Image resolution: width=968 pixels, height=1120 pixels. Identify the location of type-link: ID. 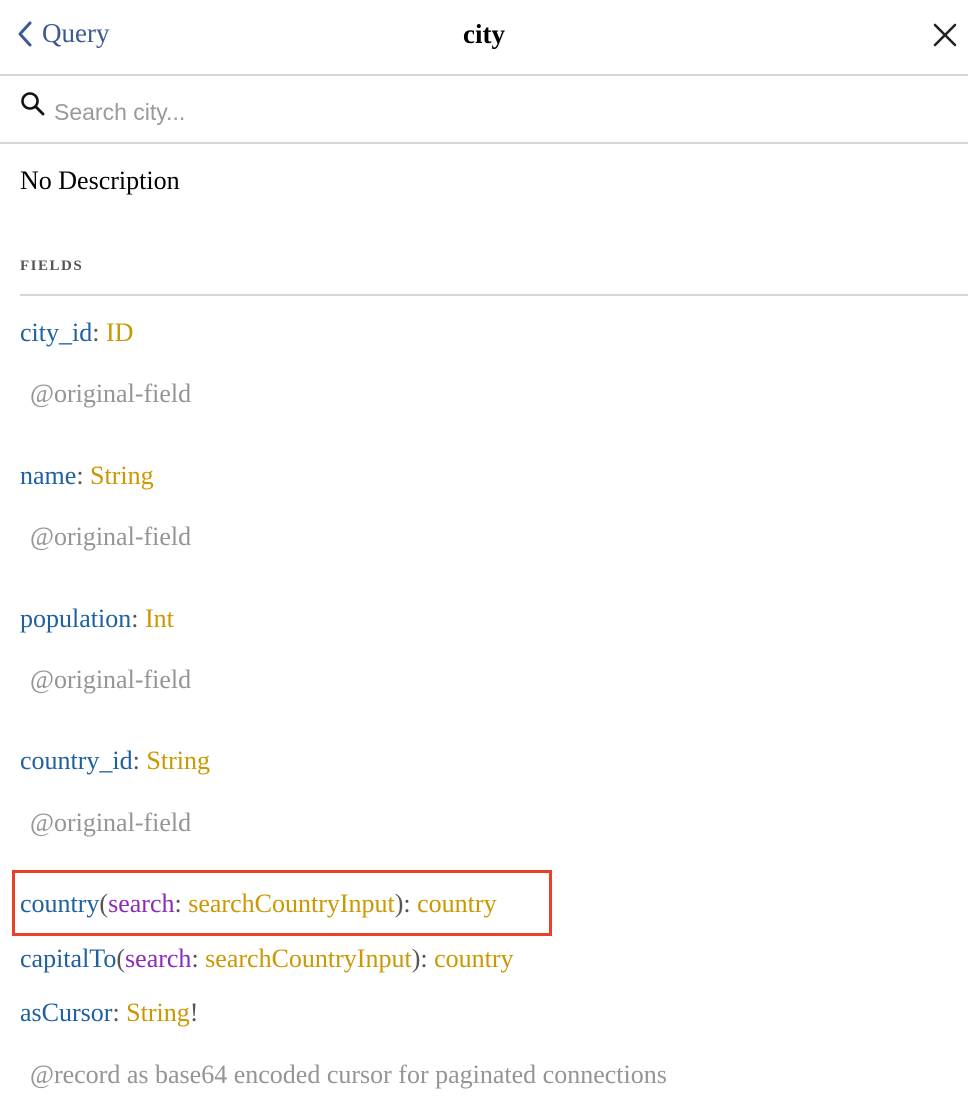
(119, 332).